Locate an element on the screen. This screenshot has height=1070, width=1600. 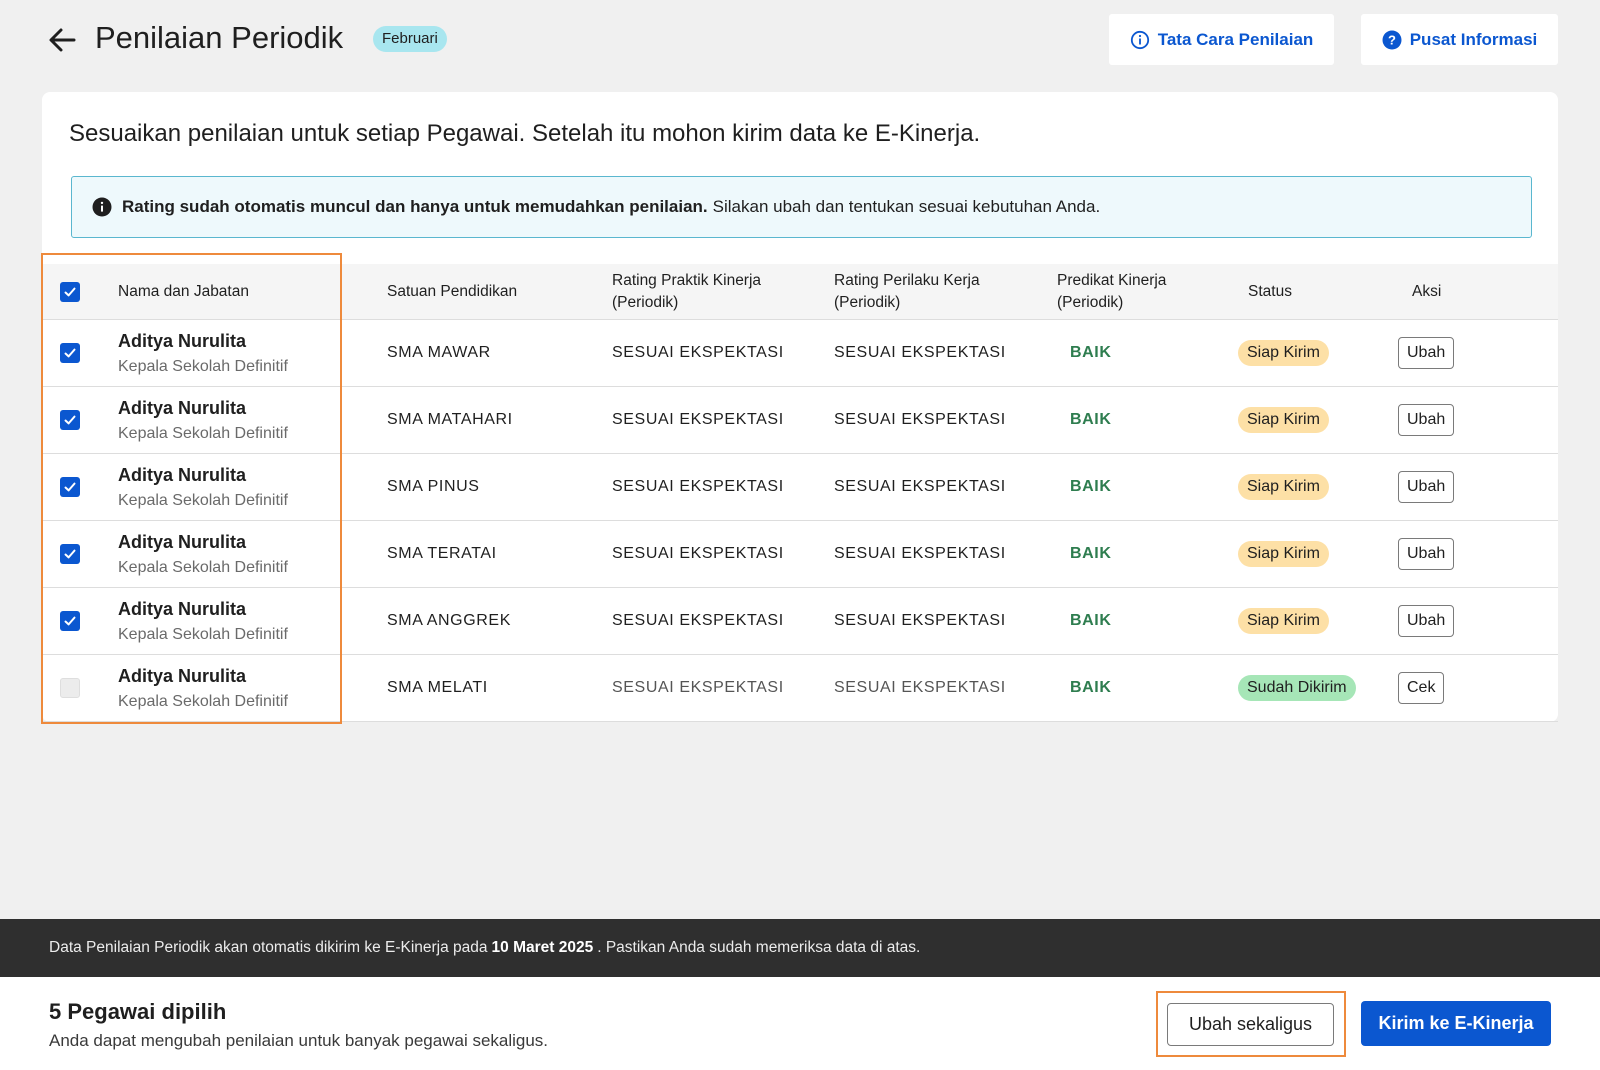
pusat-informasi-button: ? Pusat Informasi is located at coordinates (1459, 39).